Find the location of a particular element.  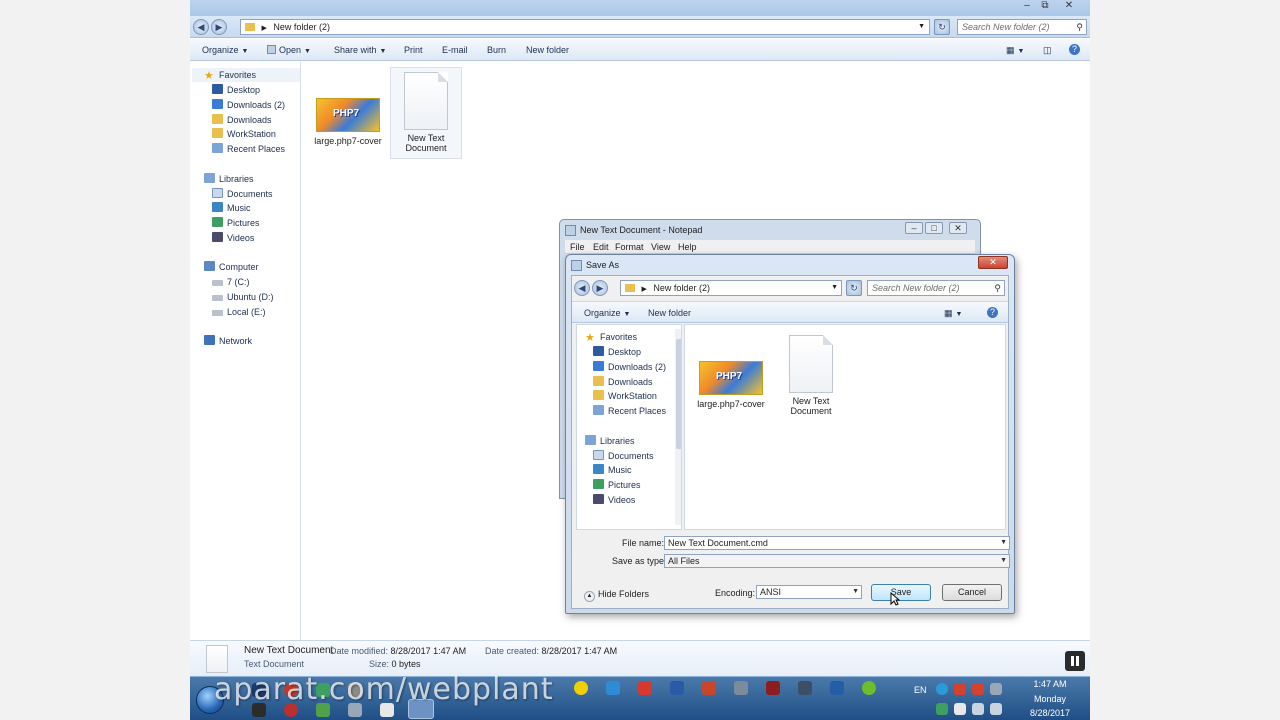

nav-network: Network is located at coordinates (228, 341).